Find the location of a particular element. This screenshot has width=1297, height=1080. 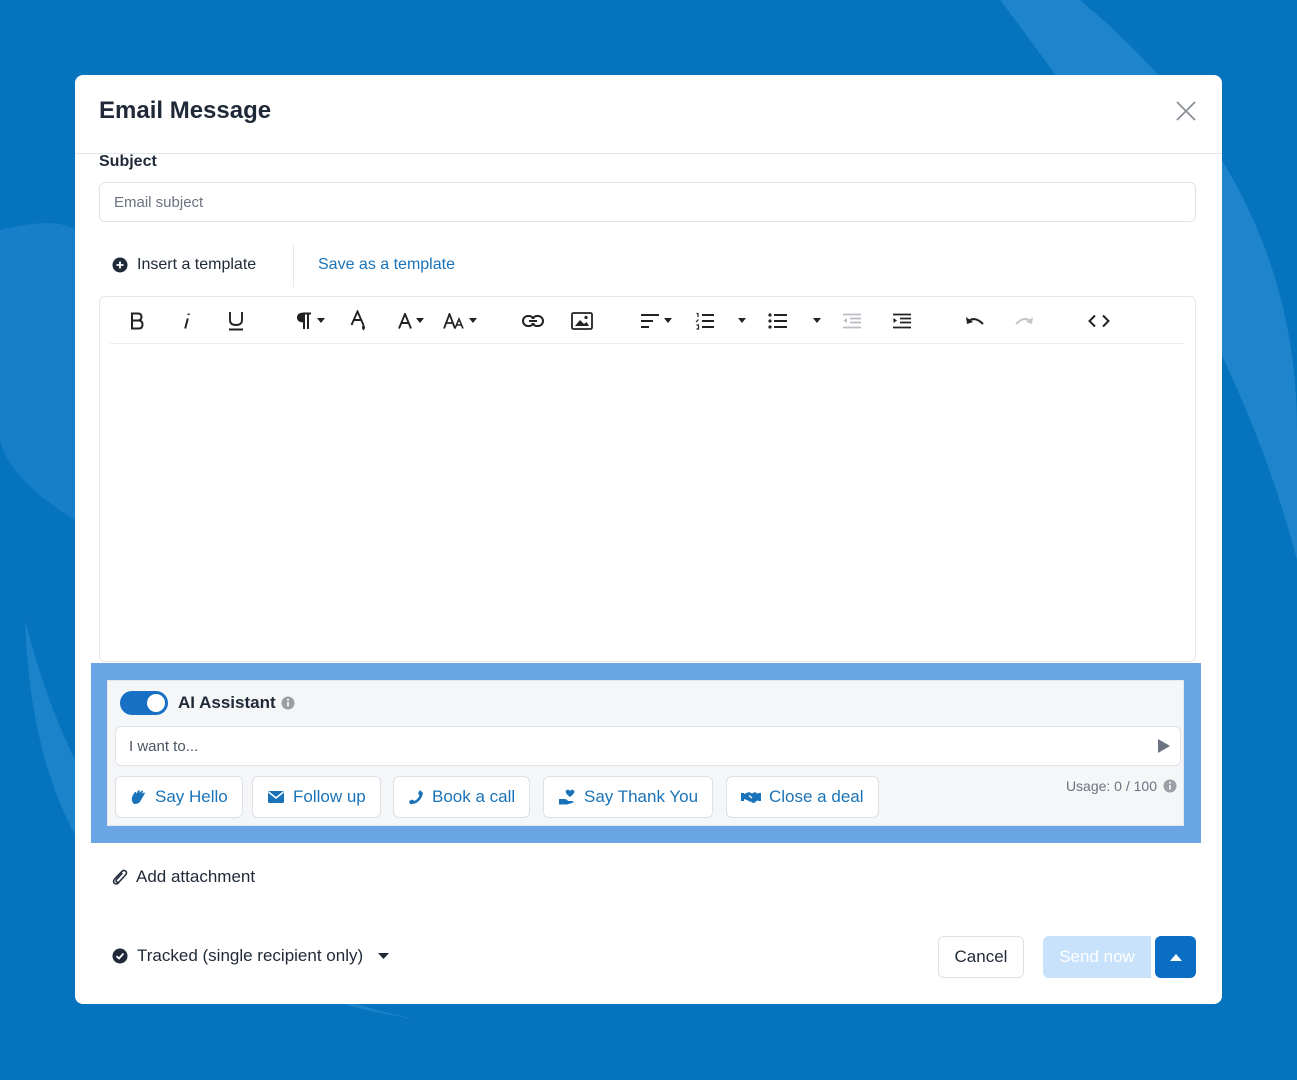

insert-template-label: Insert a template is located at coordinates (197, 264).